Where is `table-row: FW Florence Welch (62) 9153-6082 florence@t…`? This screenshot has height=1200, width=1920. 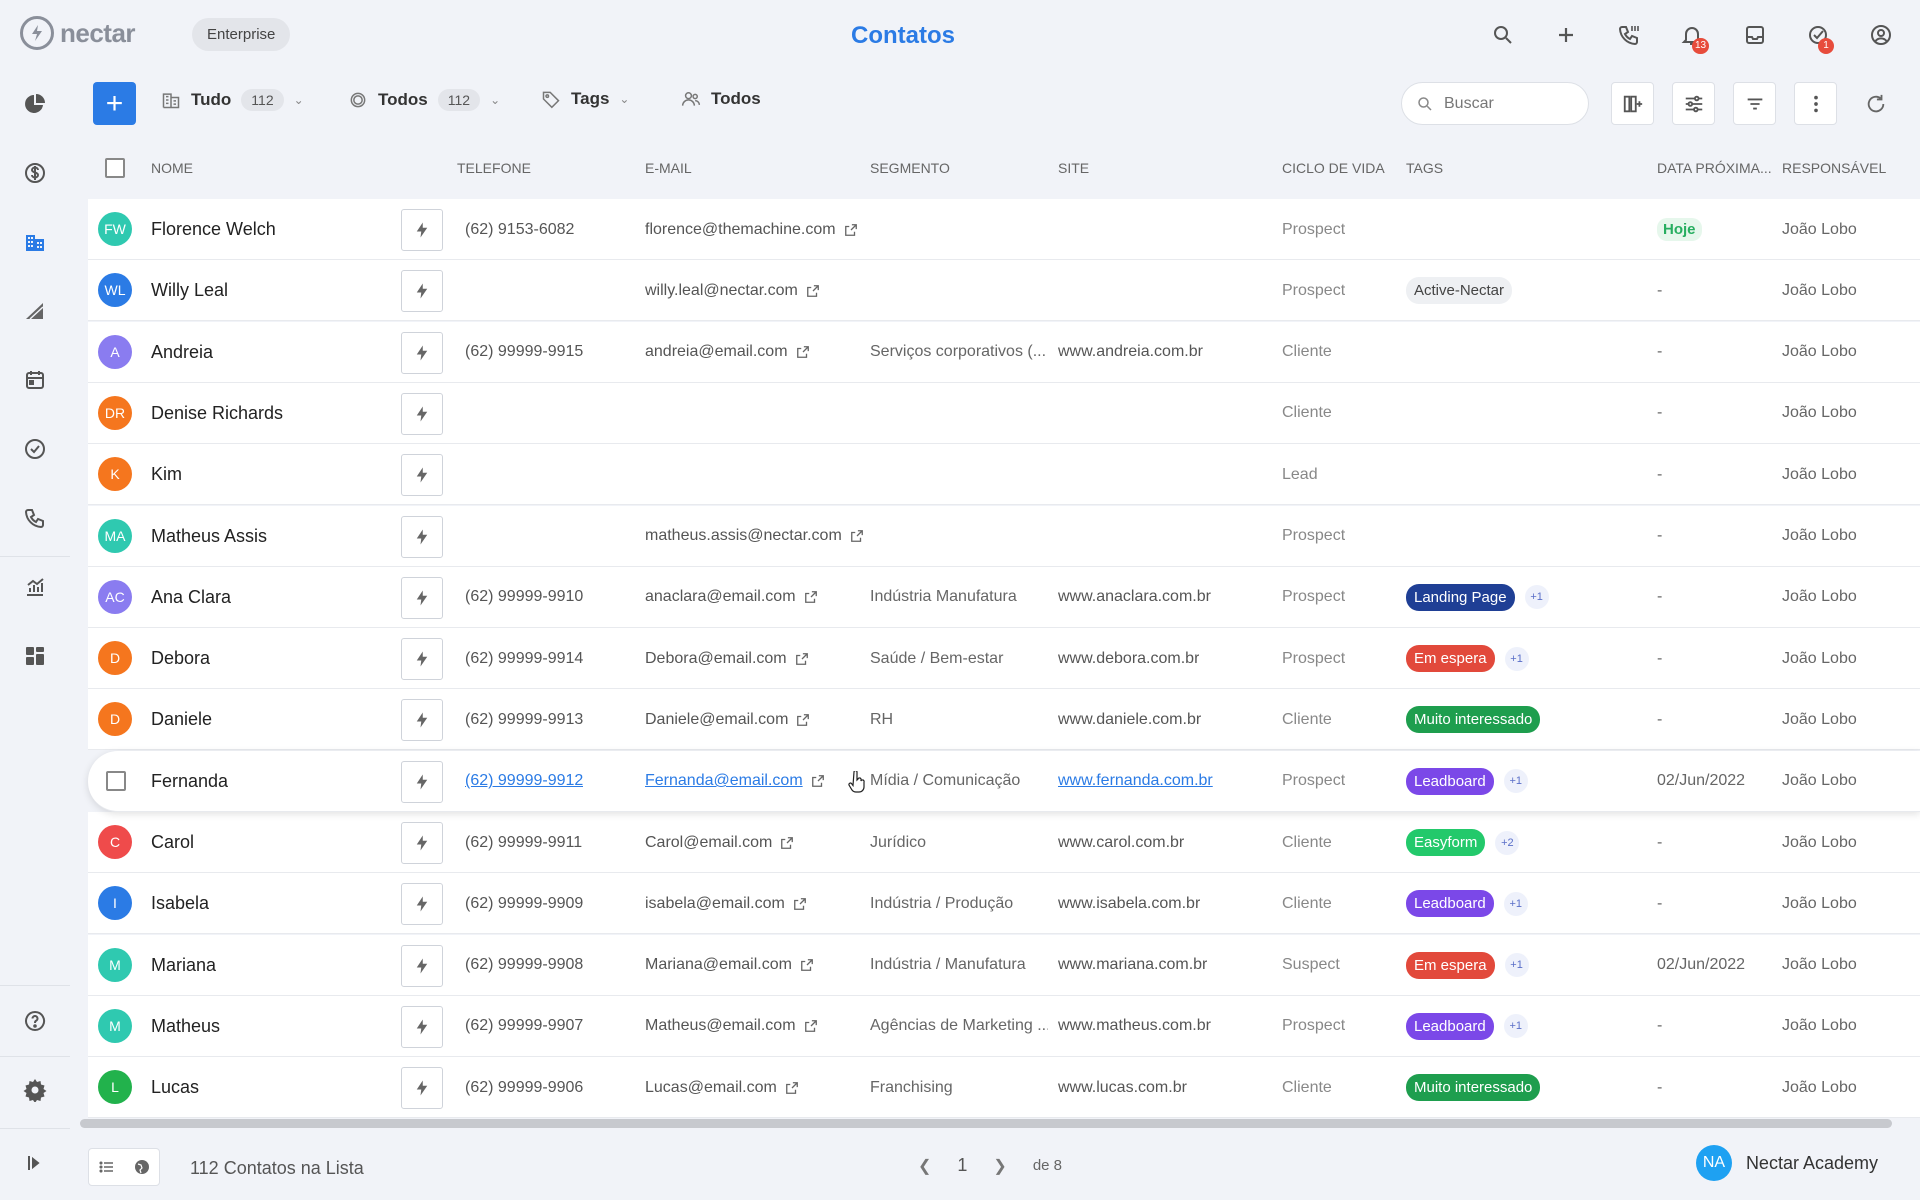
table-row: FW Florence Welch (62) 9153-6082 florence@t… is located at coordinates (1004, 229).